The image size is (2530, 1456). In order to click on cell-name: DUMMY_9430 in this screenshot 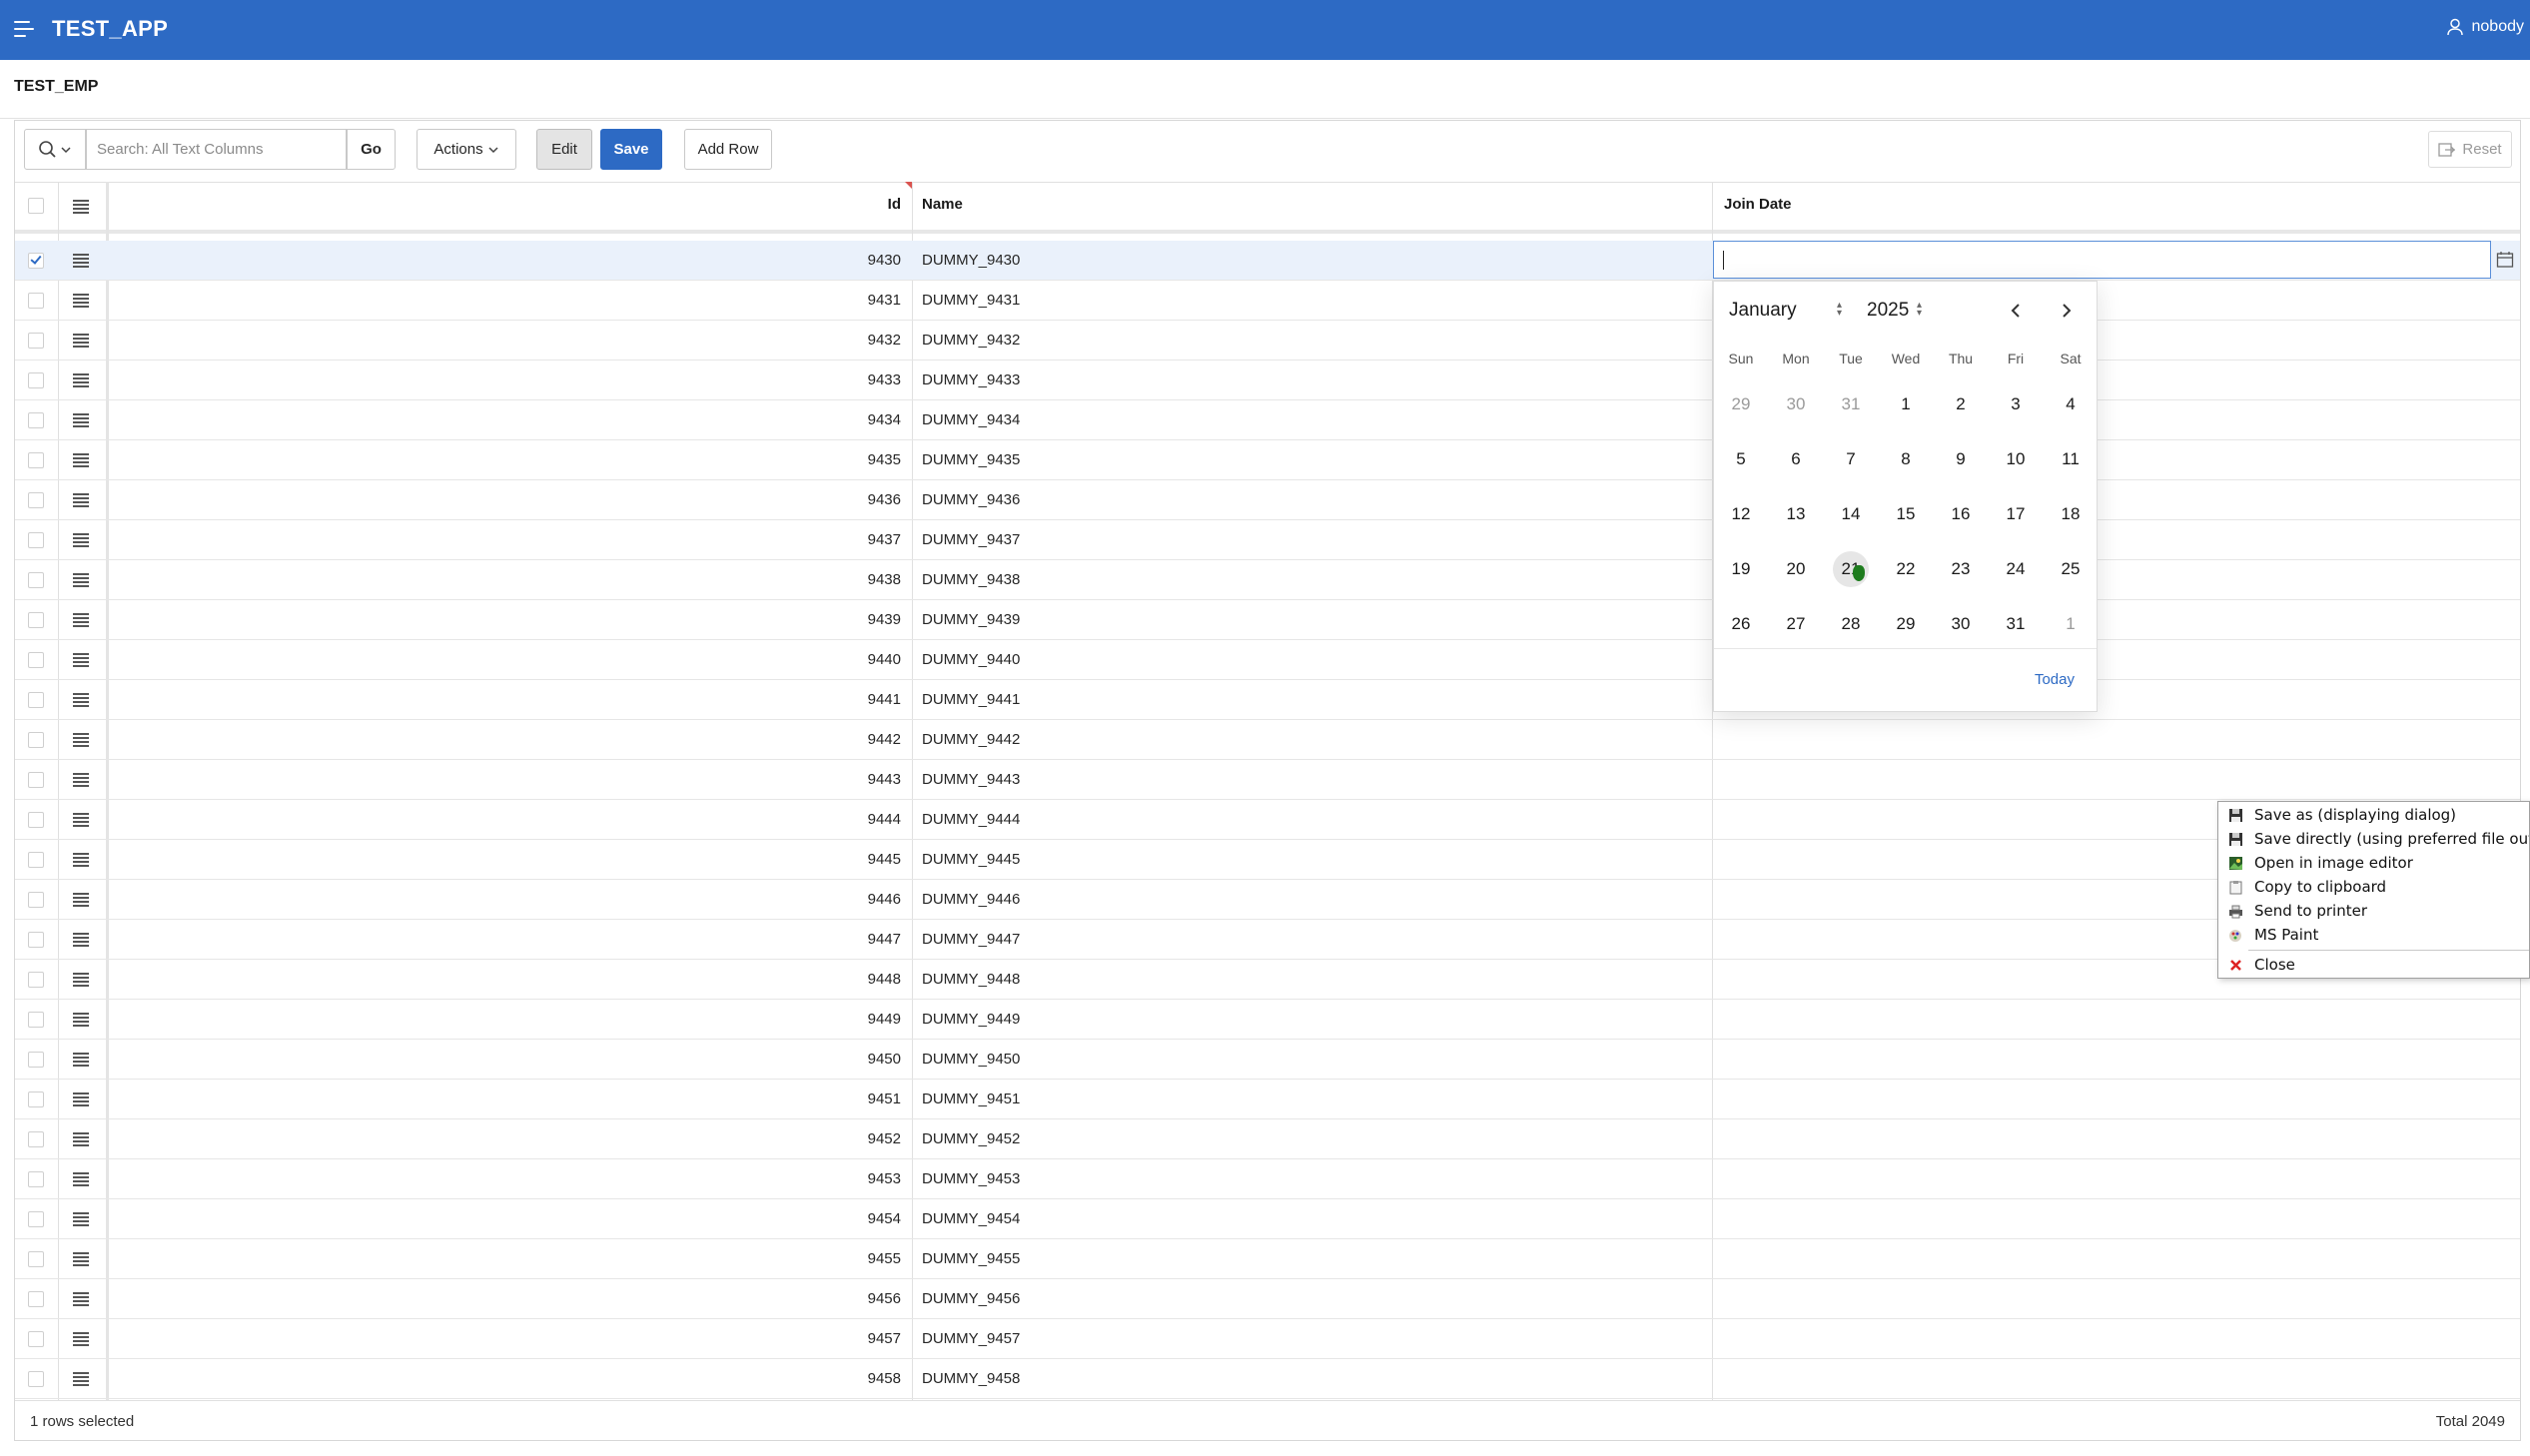, I will do `click(971, 261)`.